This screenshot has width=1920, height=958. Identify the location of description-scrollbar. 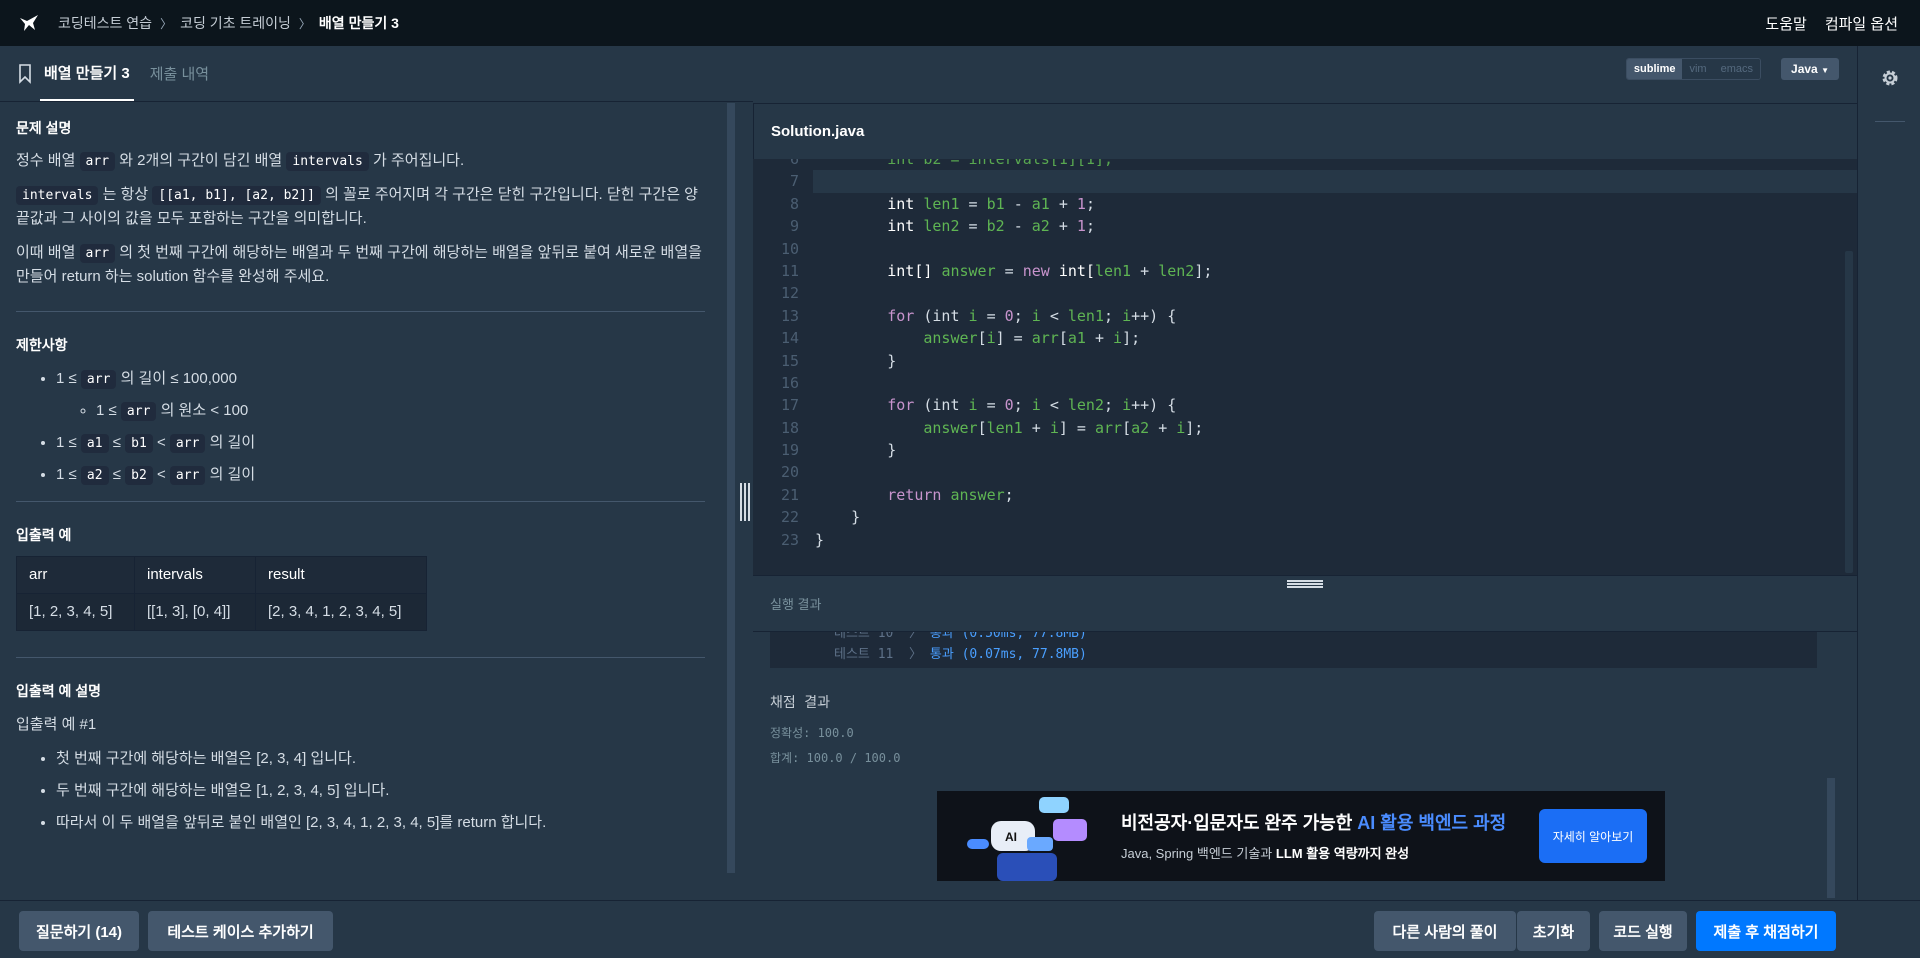
(731, 488).